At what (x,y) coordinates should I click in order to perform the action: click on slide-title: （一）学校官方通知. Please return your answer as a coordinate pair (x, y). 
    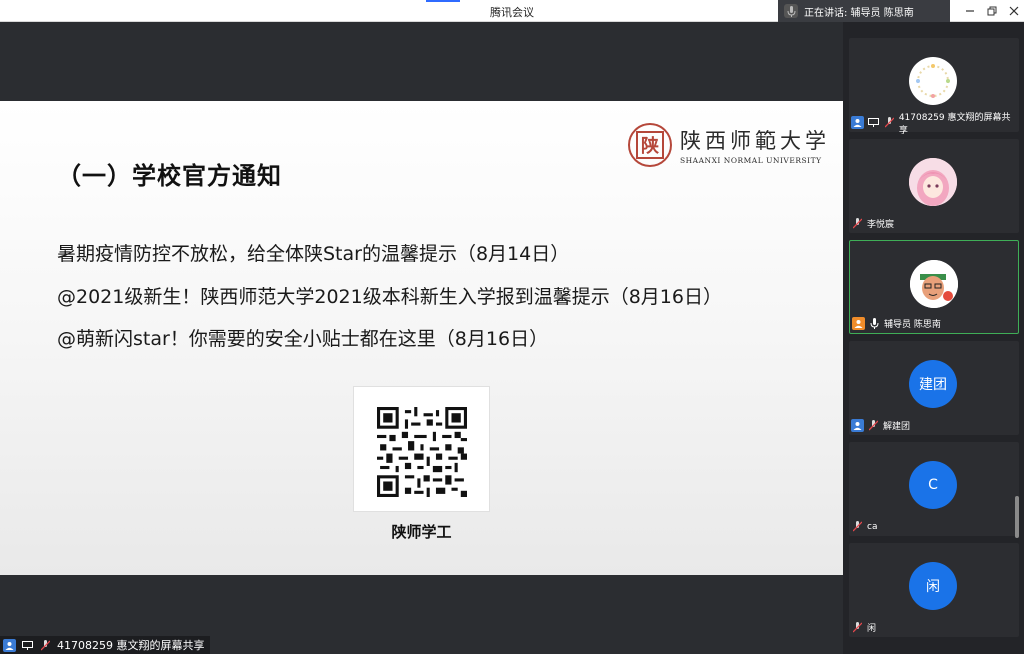
    Looking at the image, I should click on (169, 176).